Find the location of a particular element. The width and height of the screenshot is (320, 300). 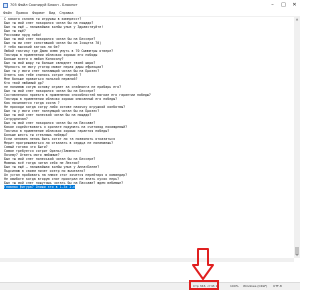

menu-format: Формат is located at coordinates (38, 13).